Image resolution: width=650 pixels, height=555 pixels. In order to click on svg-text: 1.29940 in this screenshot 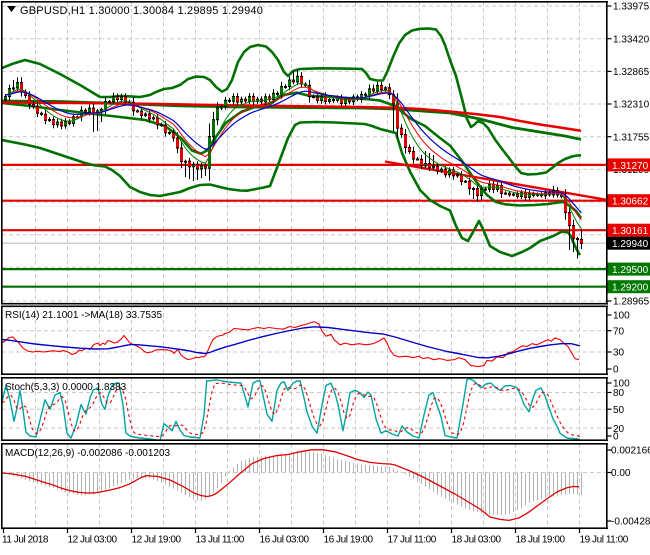, I will do `click(630, 244)`.